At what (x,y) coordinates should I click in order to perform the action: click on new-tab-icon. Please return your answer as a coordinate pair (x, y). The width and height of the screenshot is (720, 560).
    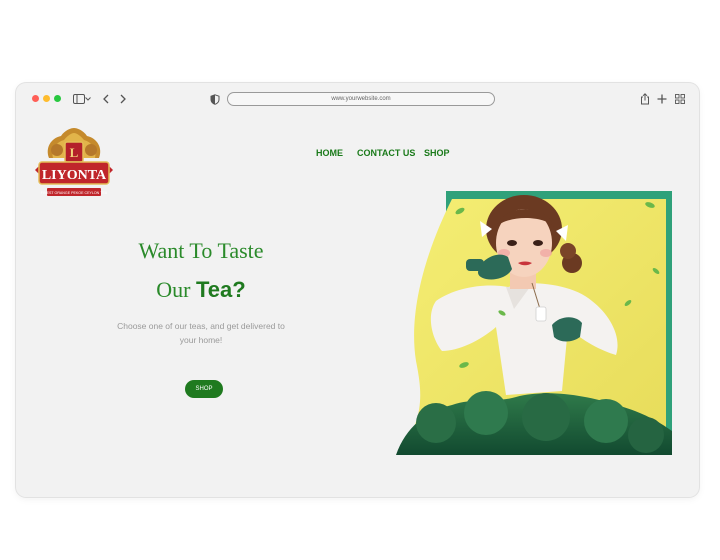
    Looking at the image, I should click on (662, 99).